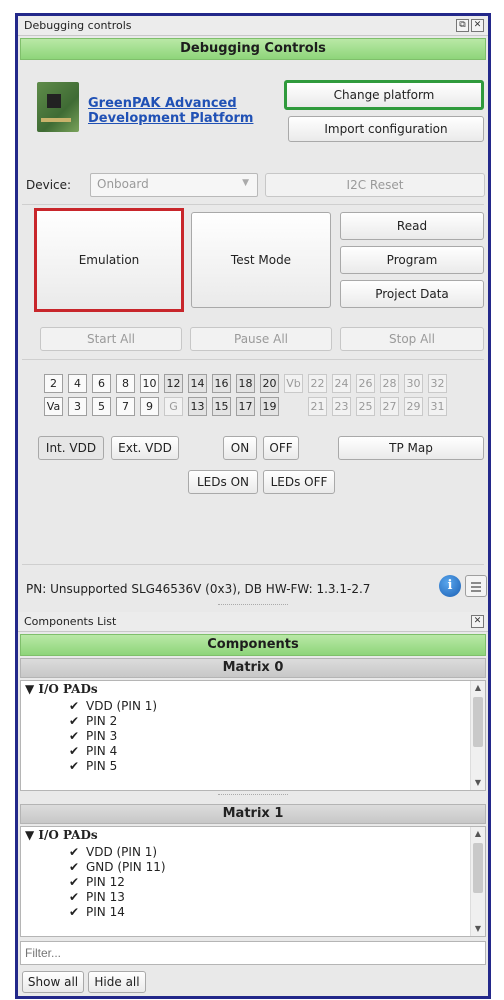 The height and width of the screenshot is (1000, 504). I want to click on pin-toggle: 5, so click(101, 406).